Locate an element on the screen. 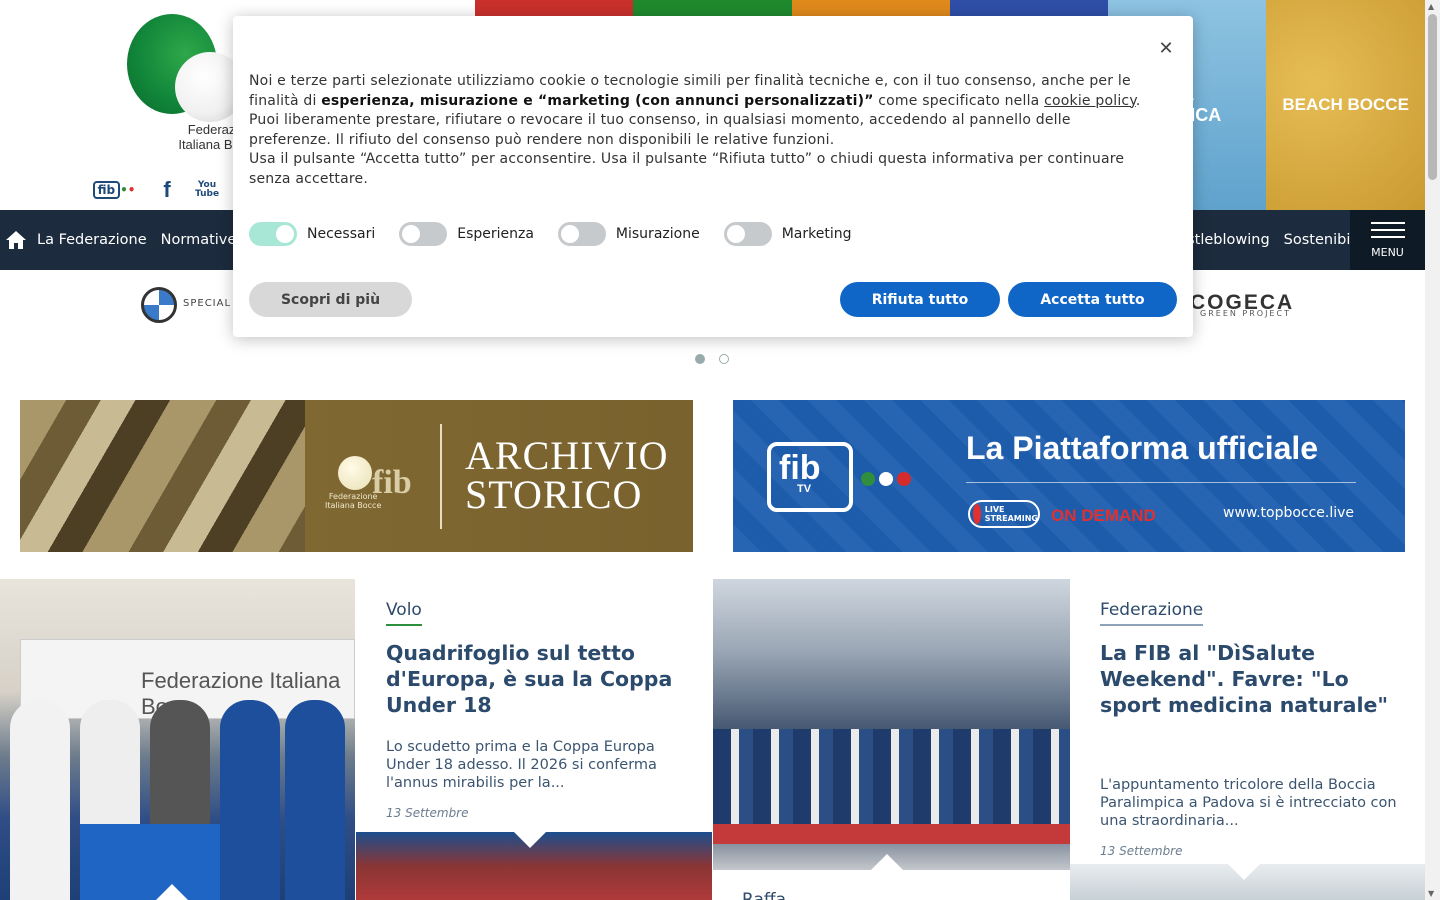 The width and height of the screenshot is (1440, 900). tile-label: BEACH BOCCE is located at coordinates (1345, 104).